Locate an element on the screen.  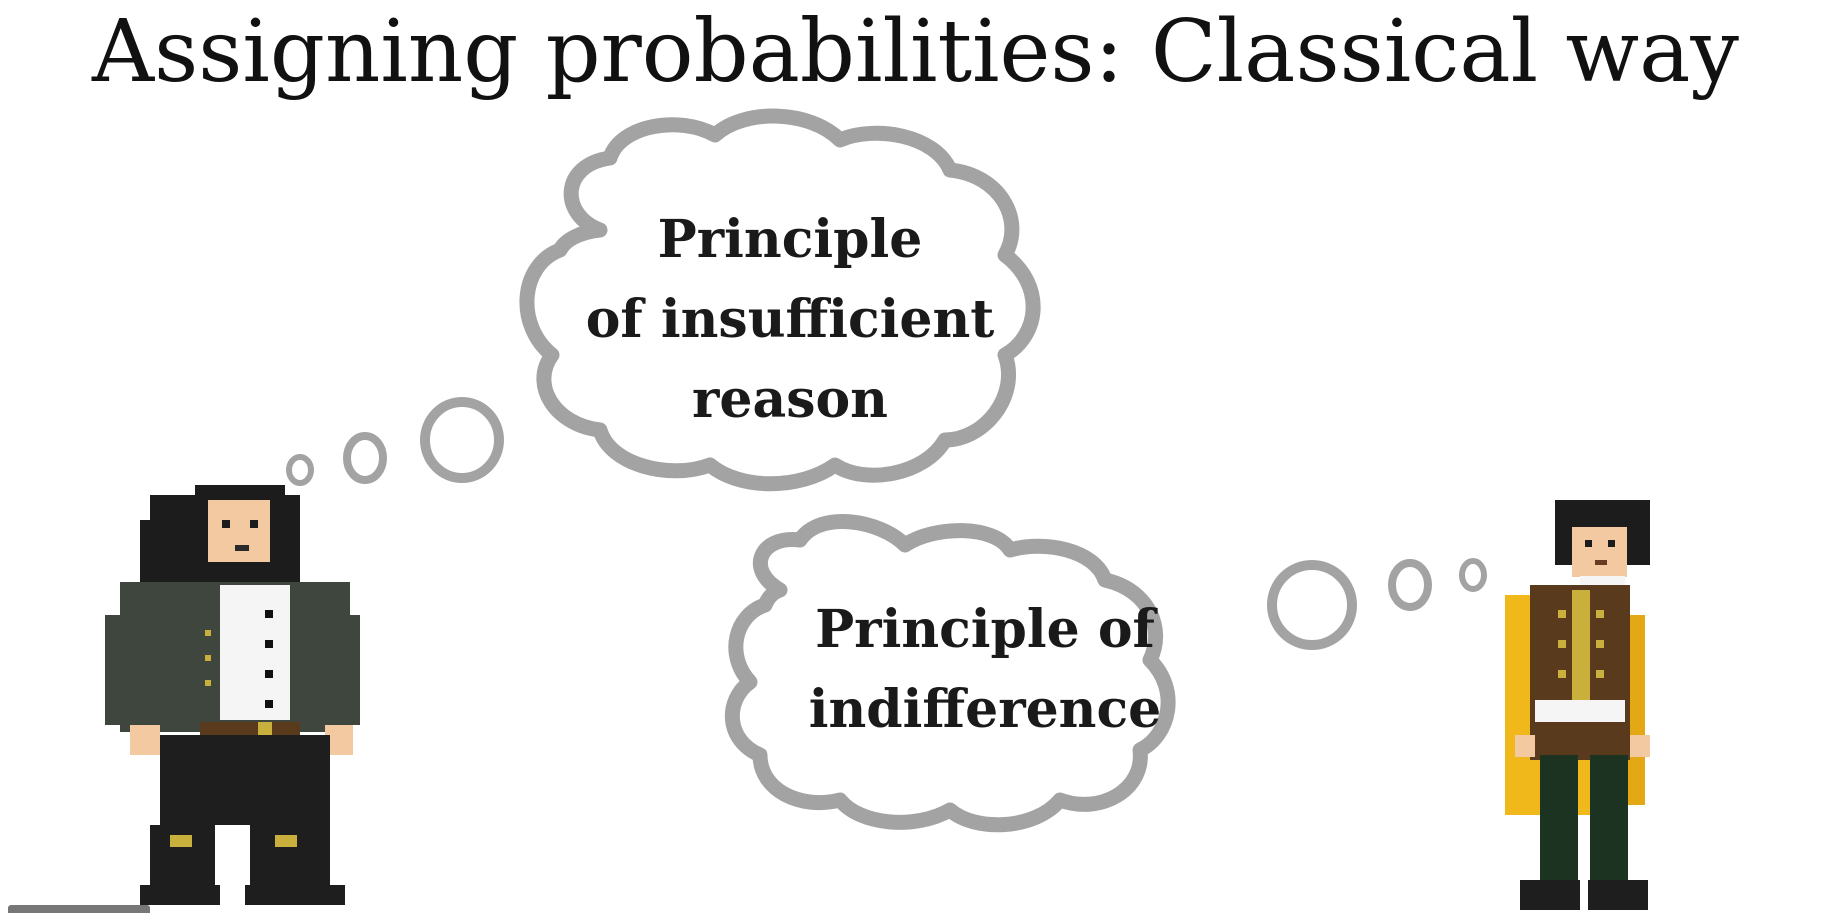
thought-trail-left is located at coordinates (395, 441).